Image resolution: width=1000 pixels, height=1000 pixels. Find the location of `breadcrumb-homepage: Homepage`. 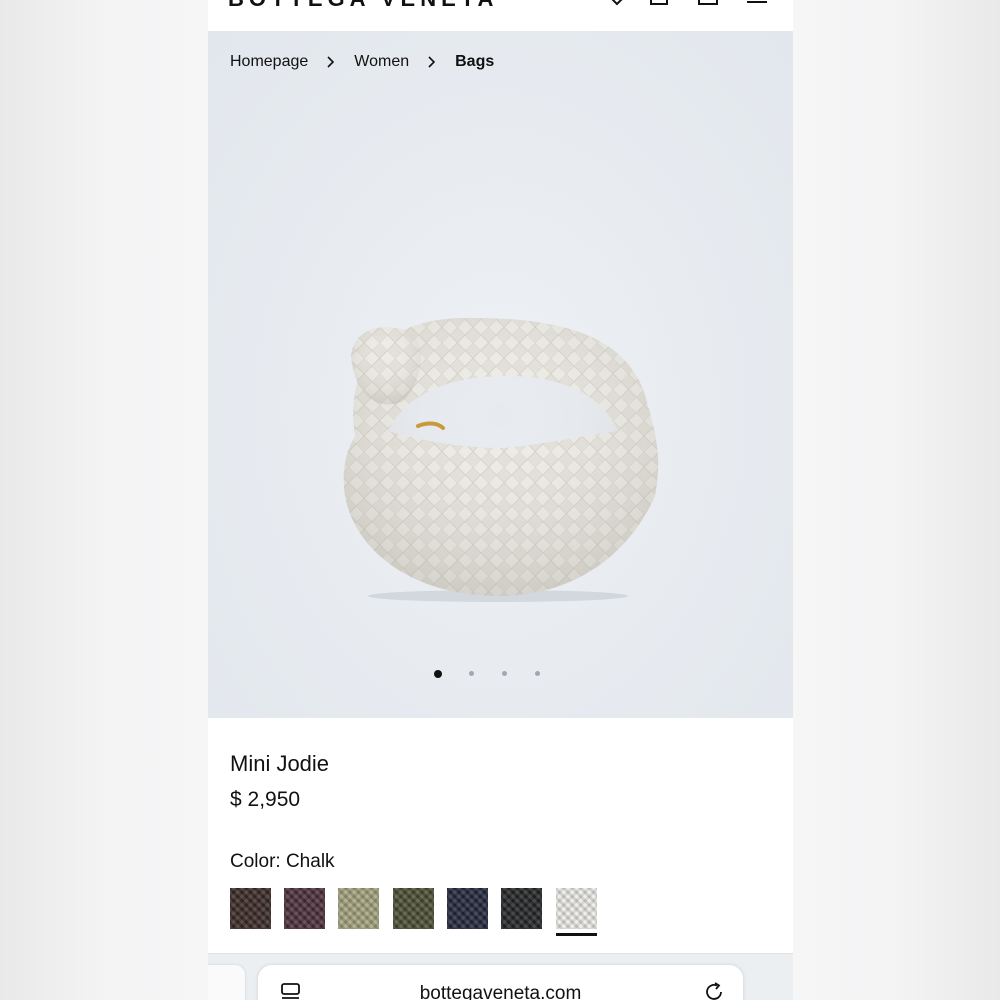

breadcrumb-homepage: Homepage is located at coordinates (269, 62).